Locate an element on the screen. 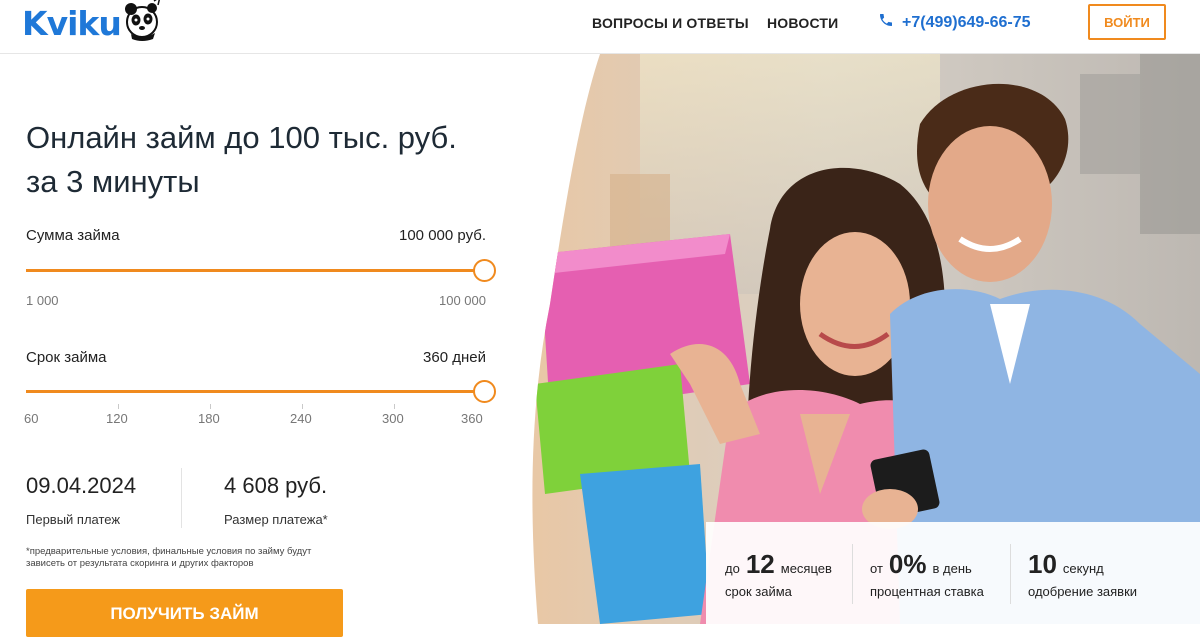 The width and height of the screenshot is (1200, 637). amount-slider is located at coordinates (261, 271).